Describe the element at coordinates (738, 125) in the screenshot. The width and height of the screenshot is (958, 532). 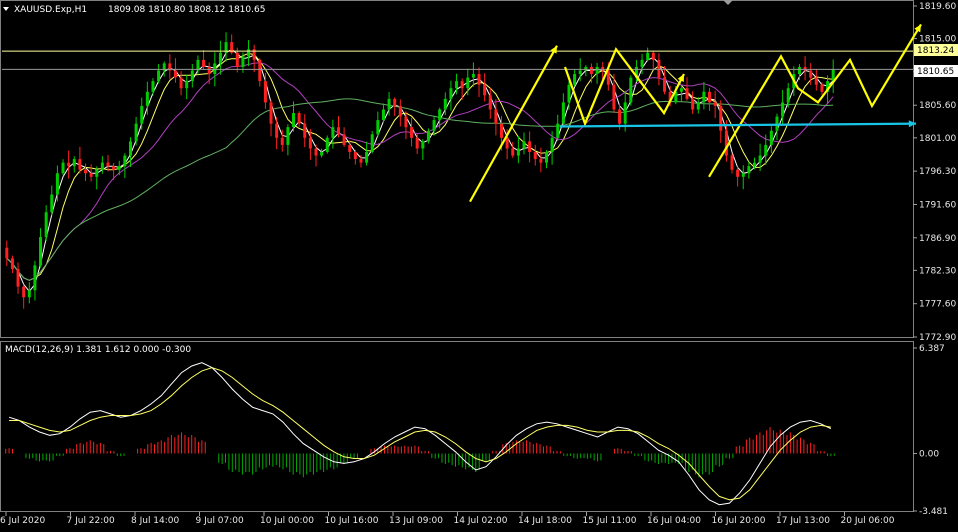
I see `support-arrow` at that location.